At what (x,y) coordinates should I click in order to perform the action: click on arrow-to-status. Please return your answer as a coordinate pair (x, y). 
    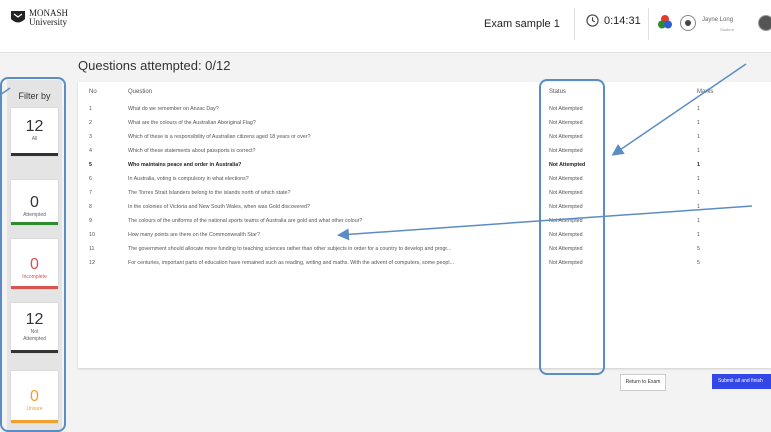
    Looking at the image, I should click on (679, 109).